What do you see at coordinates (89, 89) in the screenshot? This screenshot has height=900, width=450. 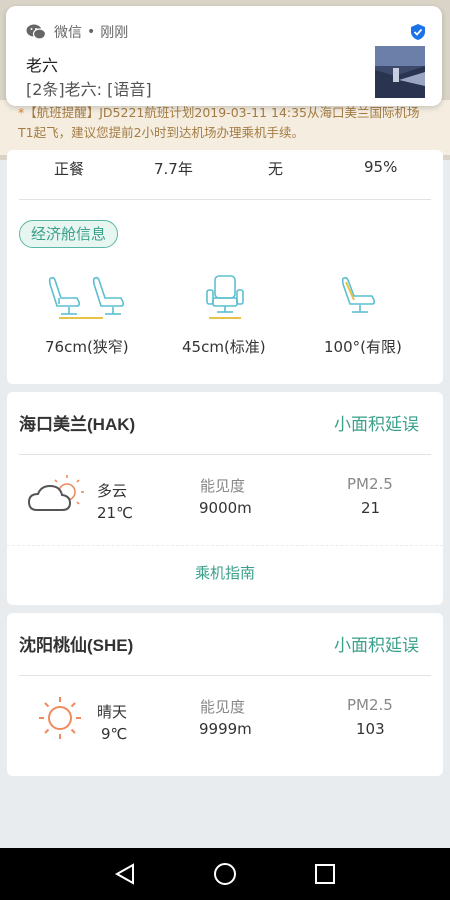 I see `notification-message: [2条]老六: [语音]` at bounding box center [89, 89].